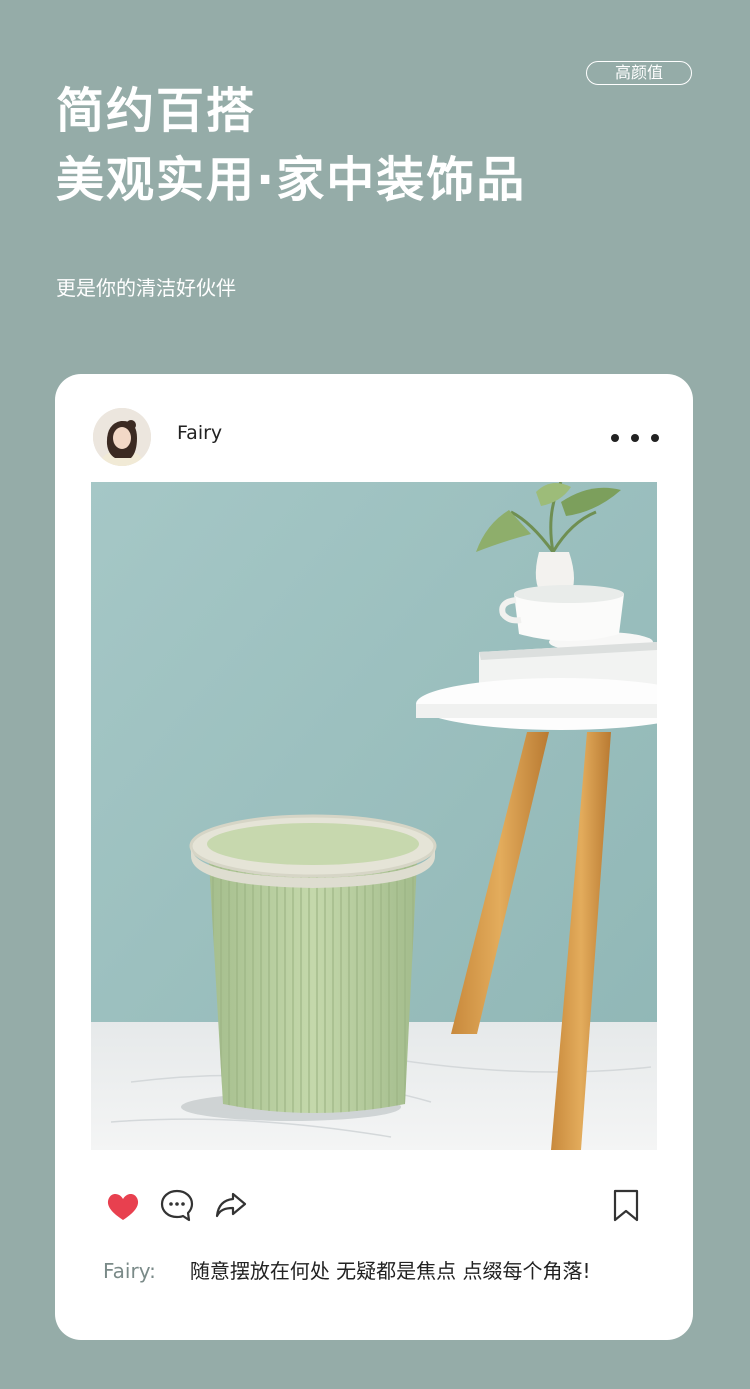 This screenshot has height=1389, width=750. I want to click on post-caption: Fairy: 随意摆放在何处 无疑都是焦点 点缀每个角落!, so click(347, 1271).